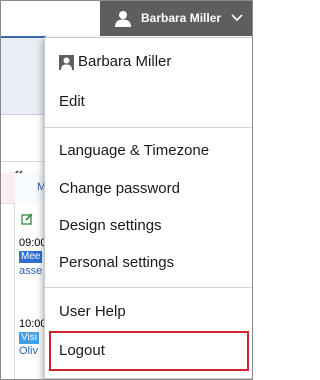 The image size is (320, 380). I want to click on event-title-link: Oliv, so click(28, 351).